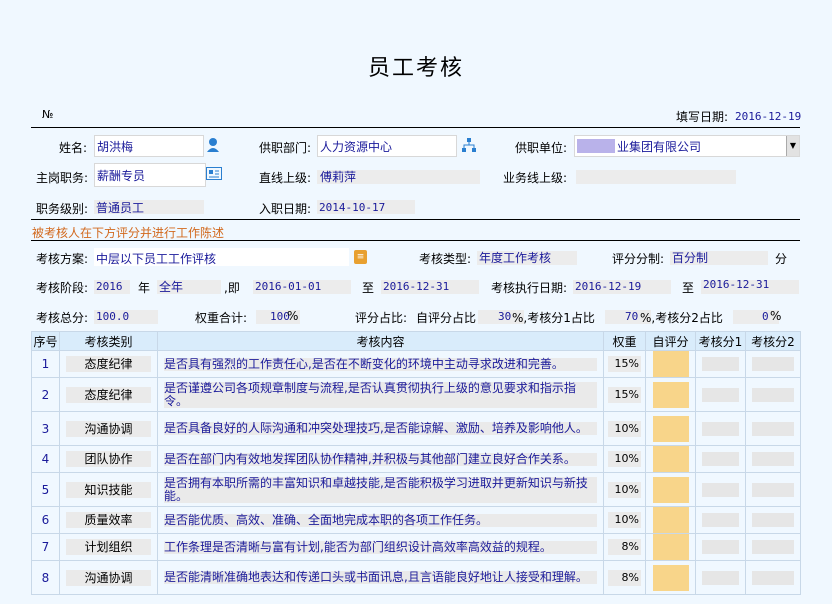 The width and height of the screenshot is (832, 604). What do you see at coordinates (792, 146) in the screenshot?
I see `chevron-down-icon: ▼` at bounding box center [792, 146].